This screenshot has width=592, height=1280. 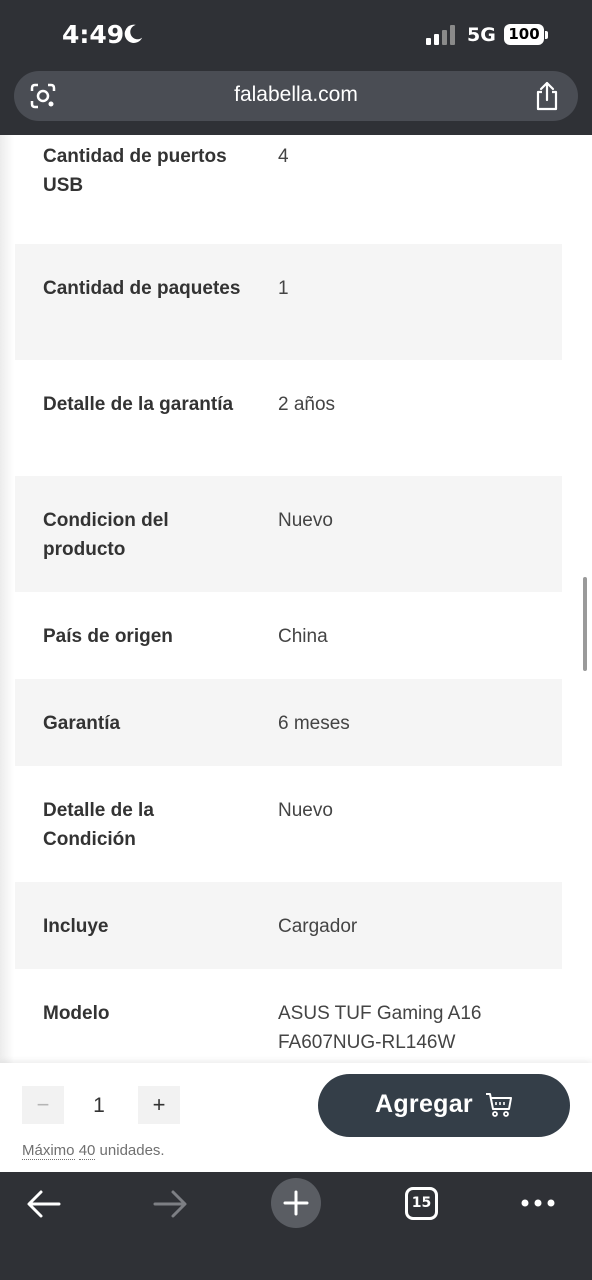 I want to click on battery-tip, so click(x=546, y=35).